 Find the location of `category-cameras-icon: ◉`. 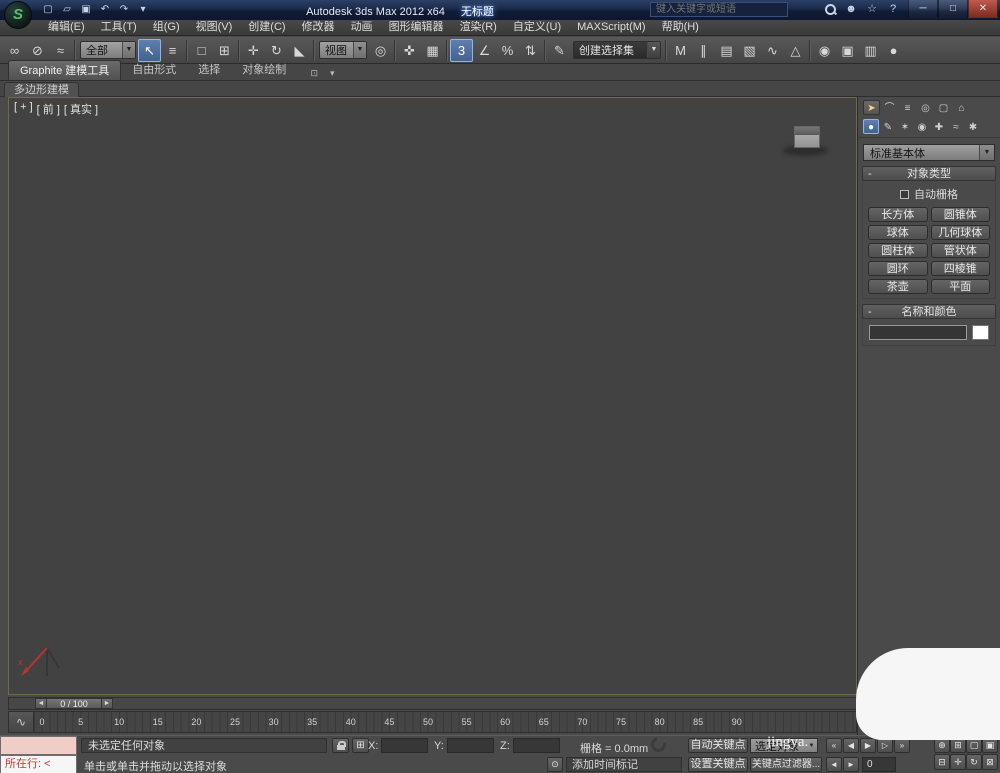

category-cameras-icon: ◉ is located at coordinates (922, 126).